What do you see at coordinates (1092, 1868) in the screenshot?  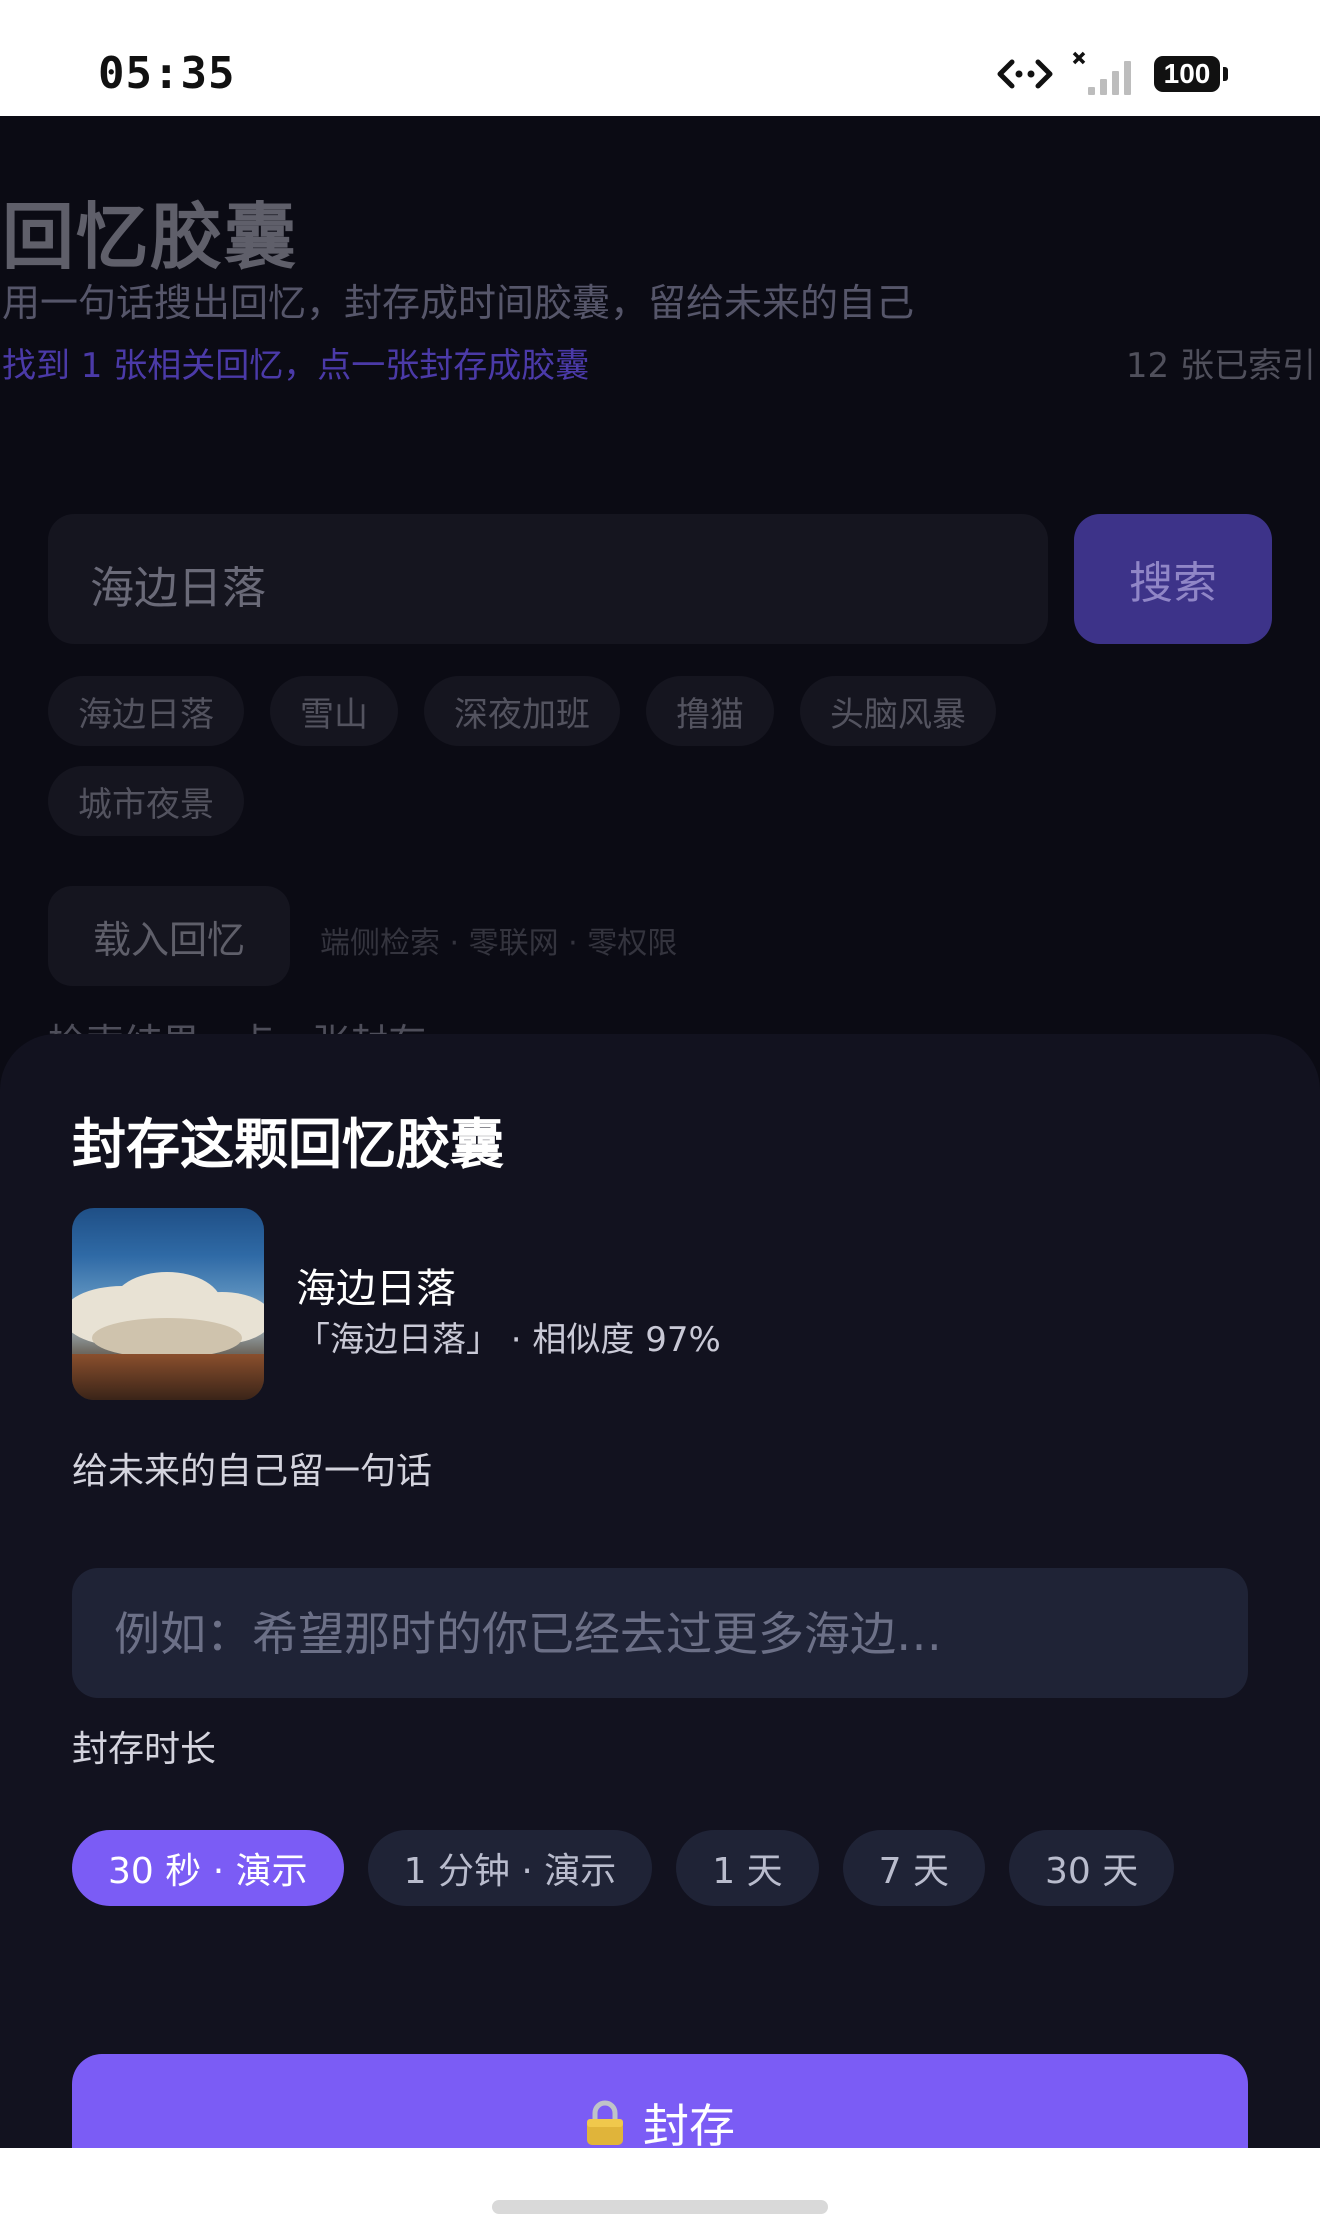 I see `duration-option: 30 天` at bounding box center [1092, 1868].